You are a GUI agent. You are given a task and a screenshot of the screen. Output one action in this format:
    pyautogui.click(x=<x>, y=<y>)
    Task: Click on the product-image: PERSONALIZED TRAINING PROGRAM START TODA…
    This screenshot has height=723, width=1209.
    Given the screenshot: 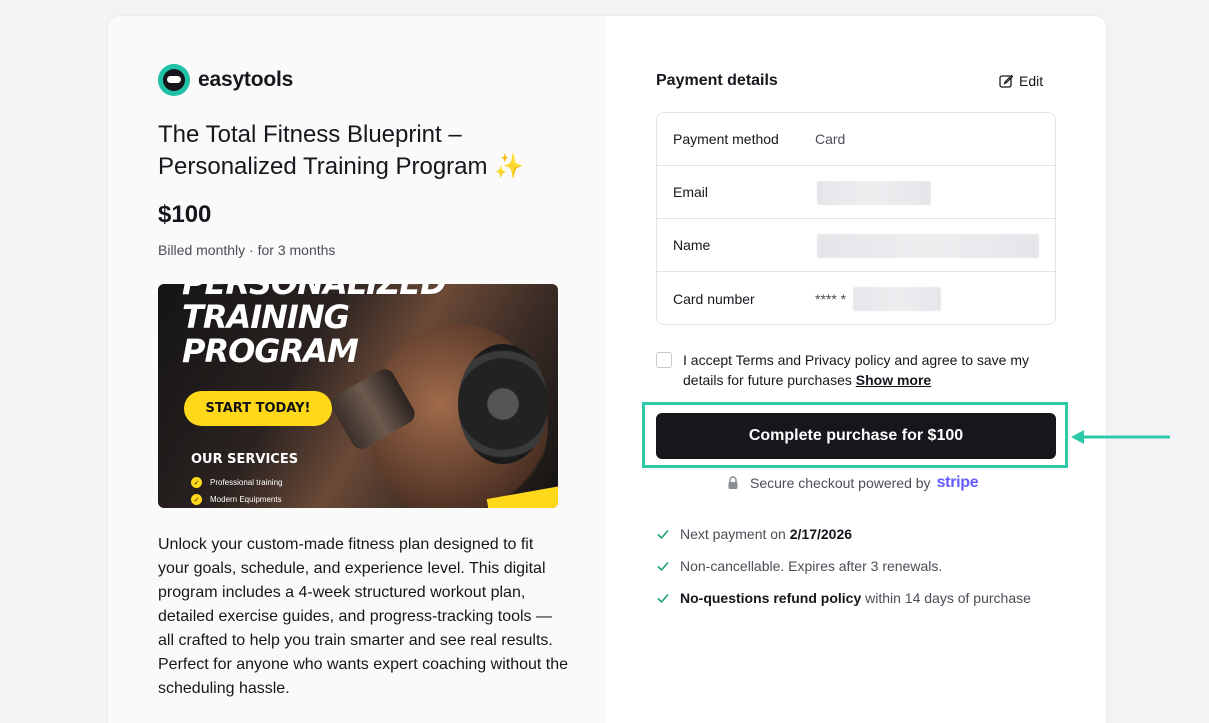 What is the action you would take?
    pyautogui.click(x=358, y=396)
    